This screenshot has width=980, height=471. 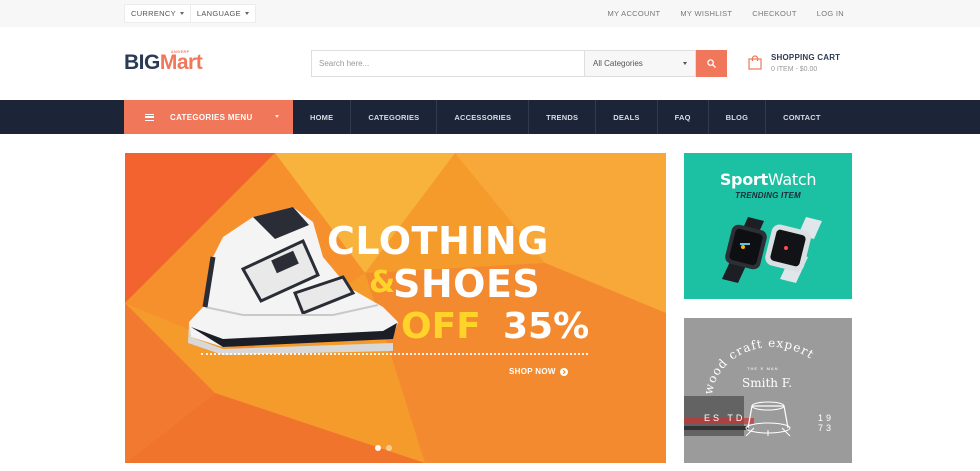 I want to click on language-select: LANGUAGE, so click(x=223, y=13).